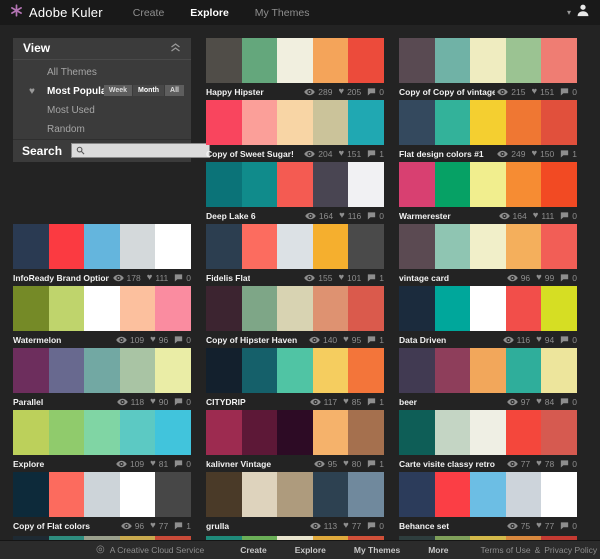 The height and width of the screenshot is (559, 600). I want to click on theme-card: vintage card 96 ♥ 99 0, so click(488, 255).